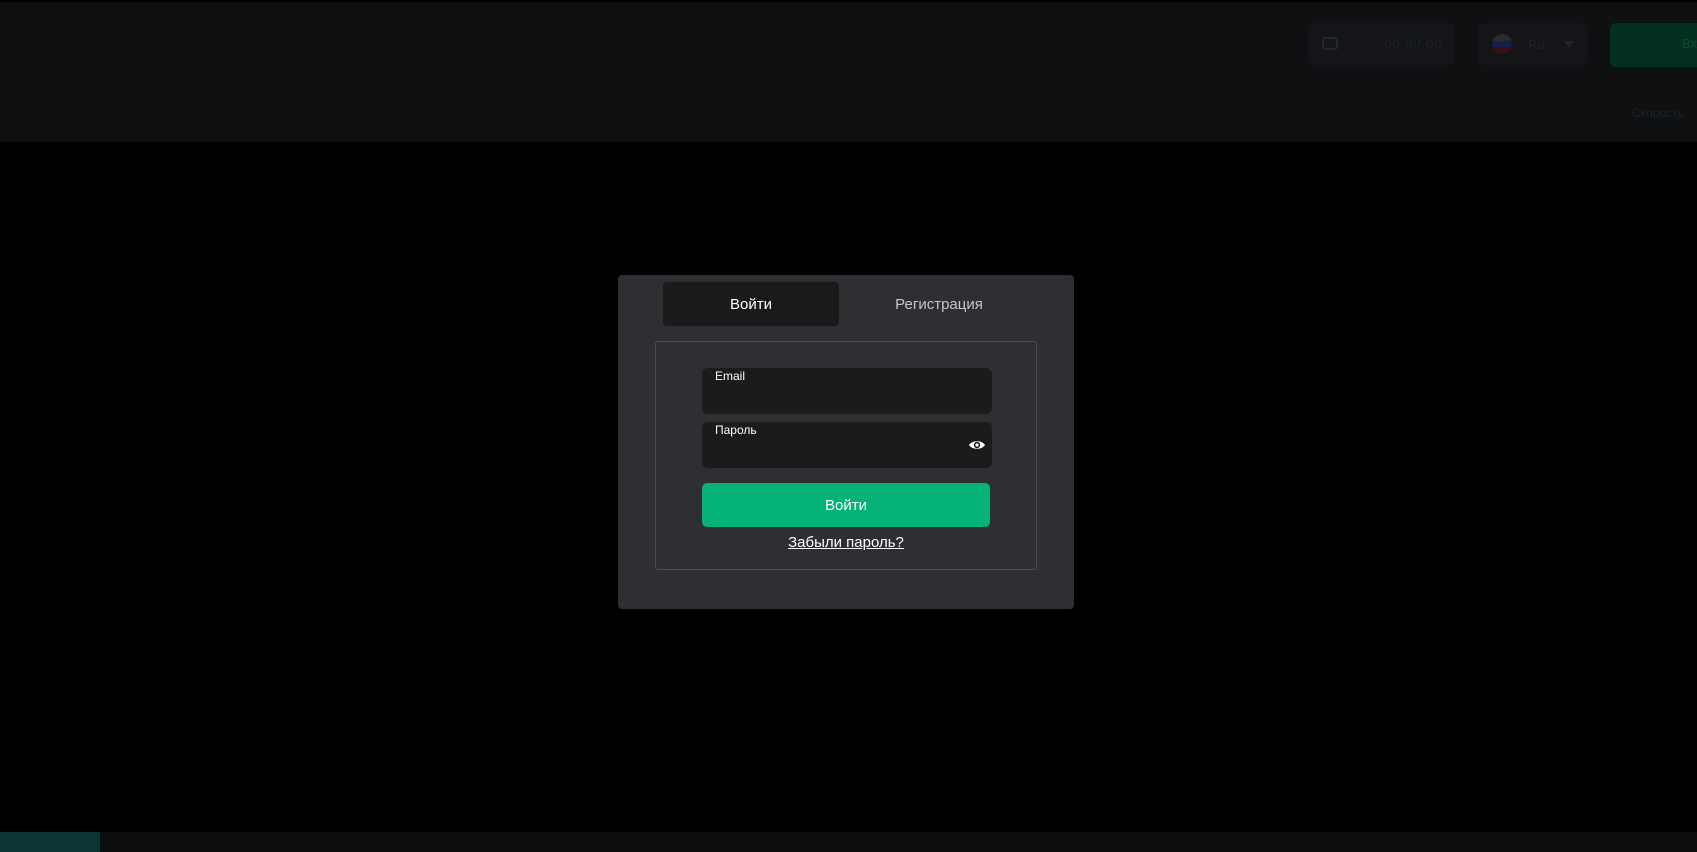  I want to click on forgot-password-link: Забыли пароль?, so click(846, 542).